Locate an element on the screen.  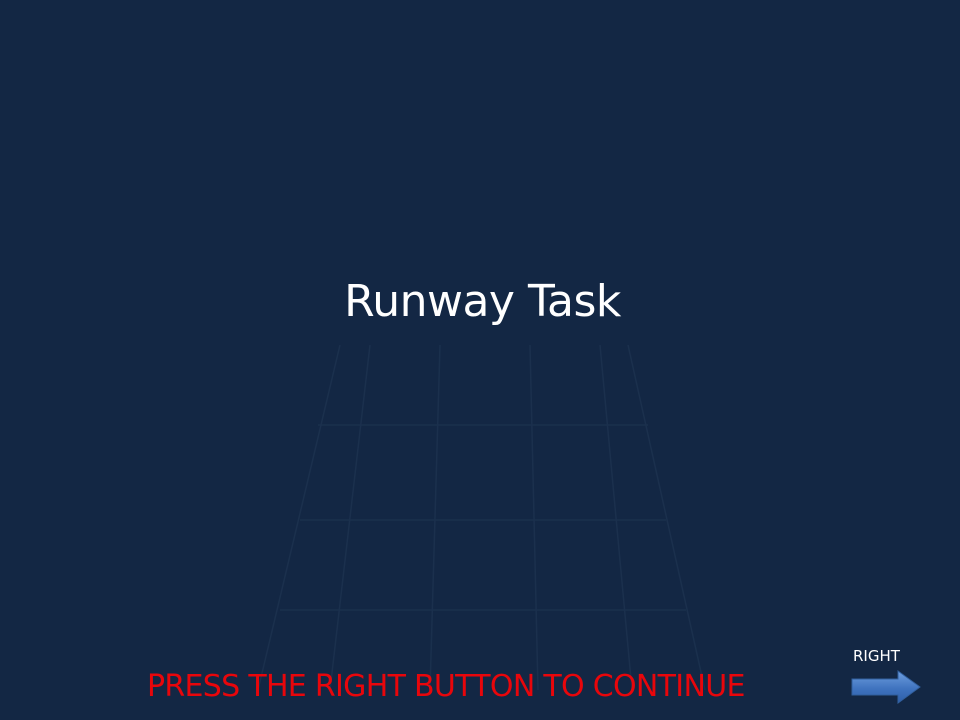
continue-instruction: PRESS THE RIGHT BUTTON TO CONTINUE is located at coordinates (446, 686).